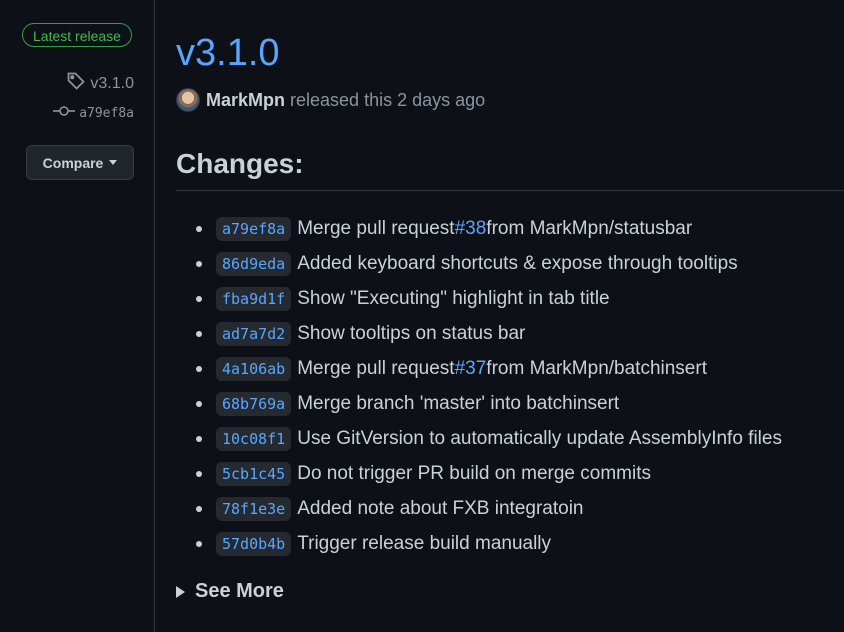 The width and height of the screenshot is (844, 632). What do you see at coordinates (424, 543) in the screenshot?
I see `commit-message: Trigger release build manually` at bounding box center [424, 543].